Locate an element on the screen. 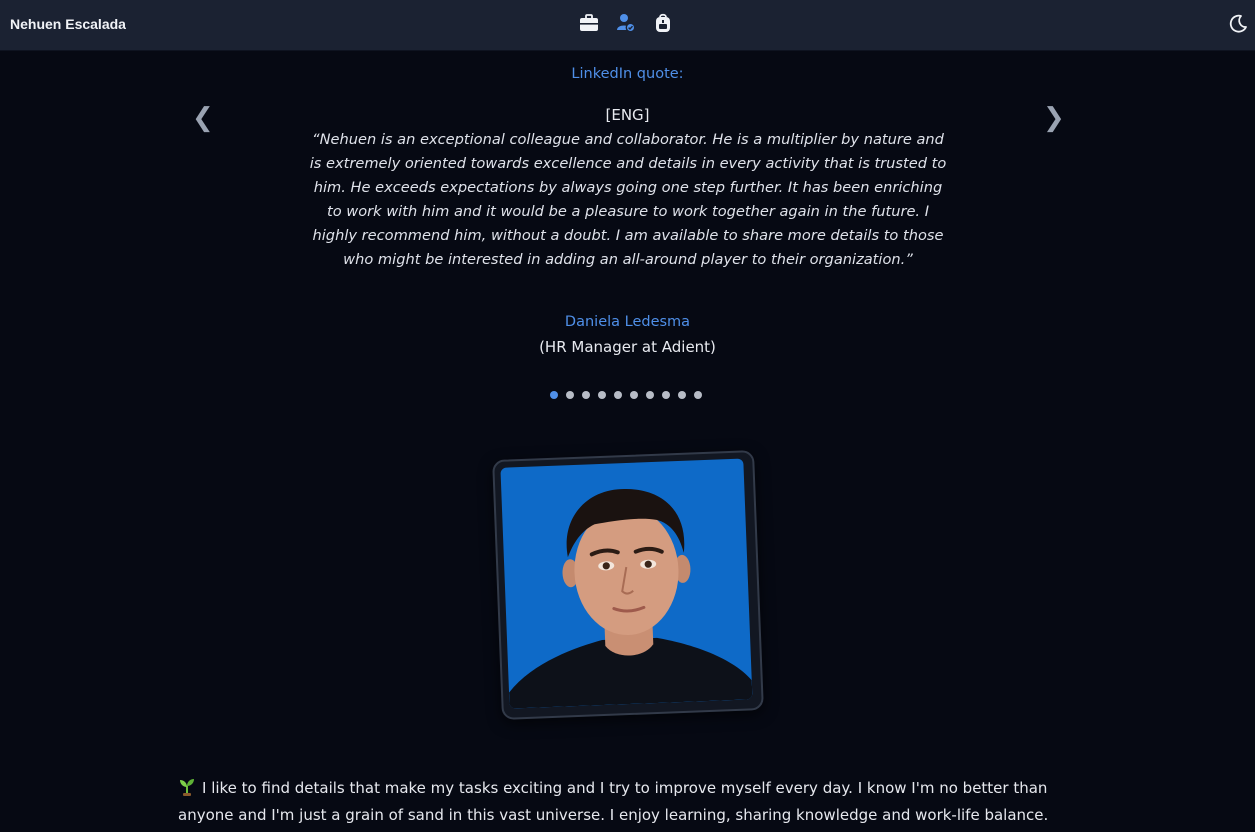 Image resolution: width=1255 pixels, height=832 pixels. profile-photo-frame is located at coordinates (628, 585).